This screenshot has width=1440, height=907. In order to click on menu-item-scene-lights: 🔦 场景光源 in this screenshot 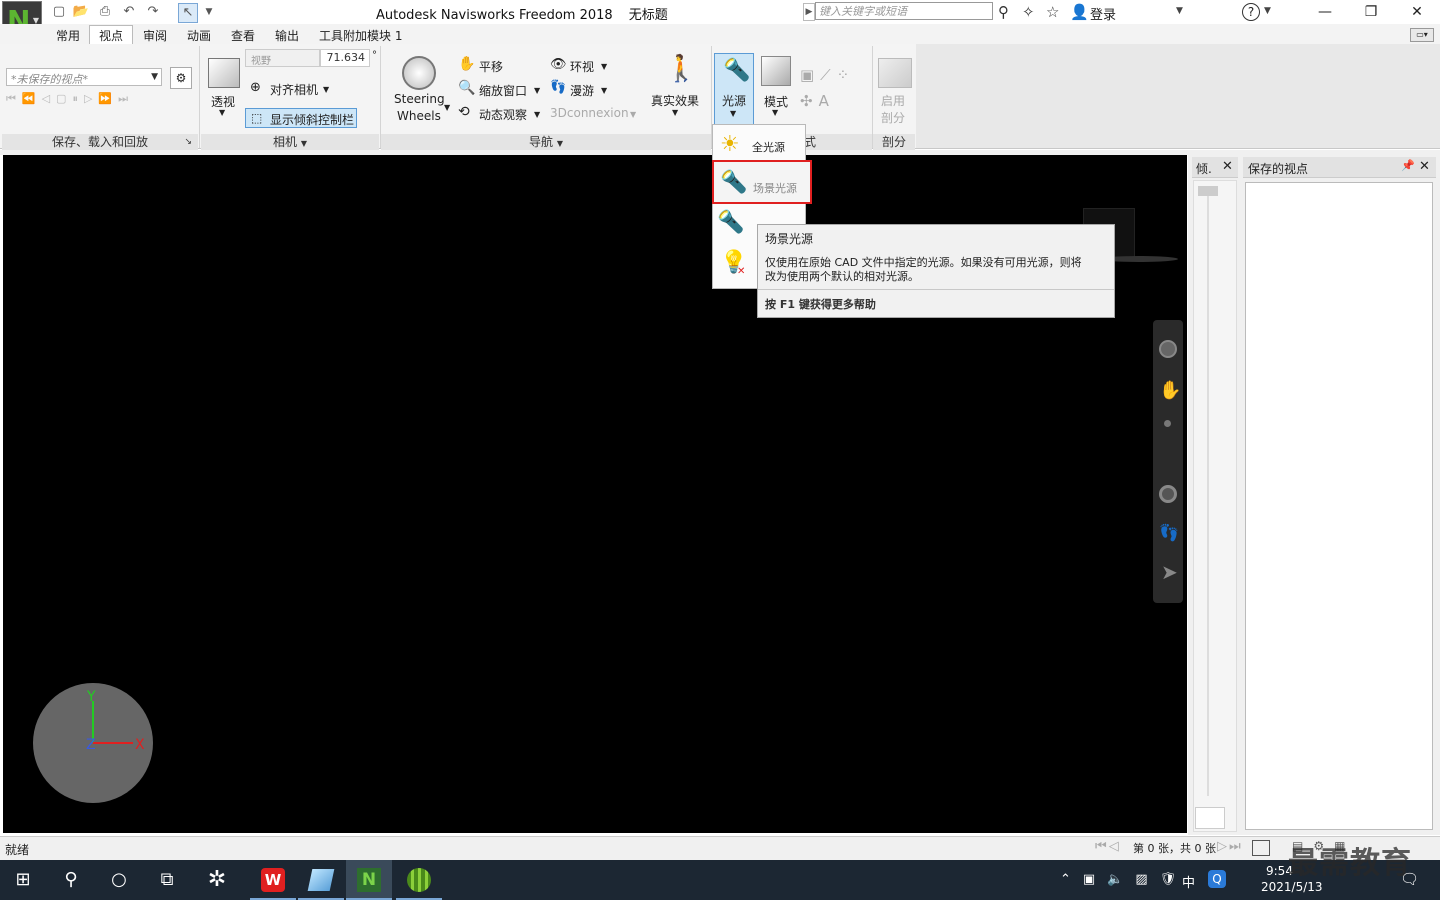, I will do `click(762, 182)`.